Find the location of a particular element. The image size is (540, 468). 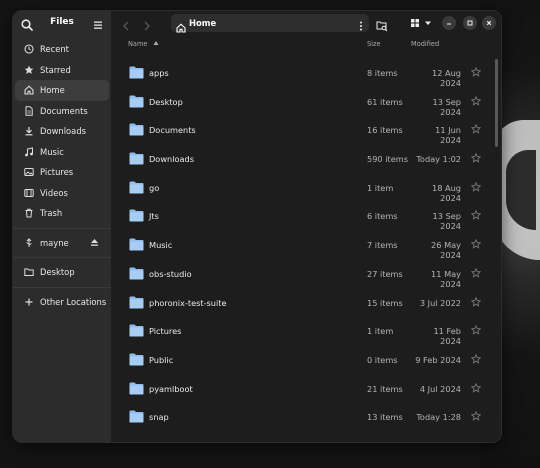

file-row: obs-studio 27 items 11 May 2024 is located at coordinates (306, 274).